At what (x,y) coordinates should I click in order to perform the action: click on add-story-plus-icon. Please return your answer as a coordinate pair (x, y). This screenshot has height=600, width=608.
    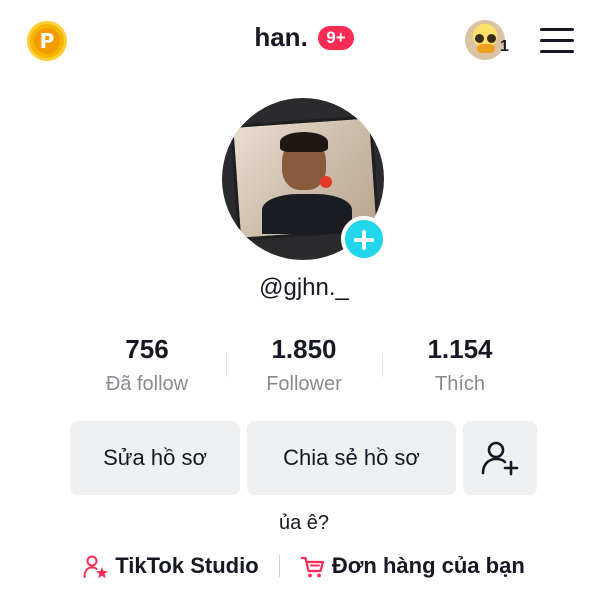
    Looking at the image, I should click on (364, 239).